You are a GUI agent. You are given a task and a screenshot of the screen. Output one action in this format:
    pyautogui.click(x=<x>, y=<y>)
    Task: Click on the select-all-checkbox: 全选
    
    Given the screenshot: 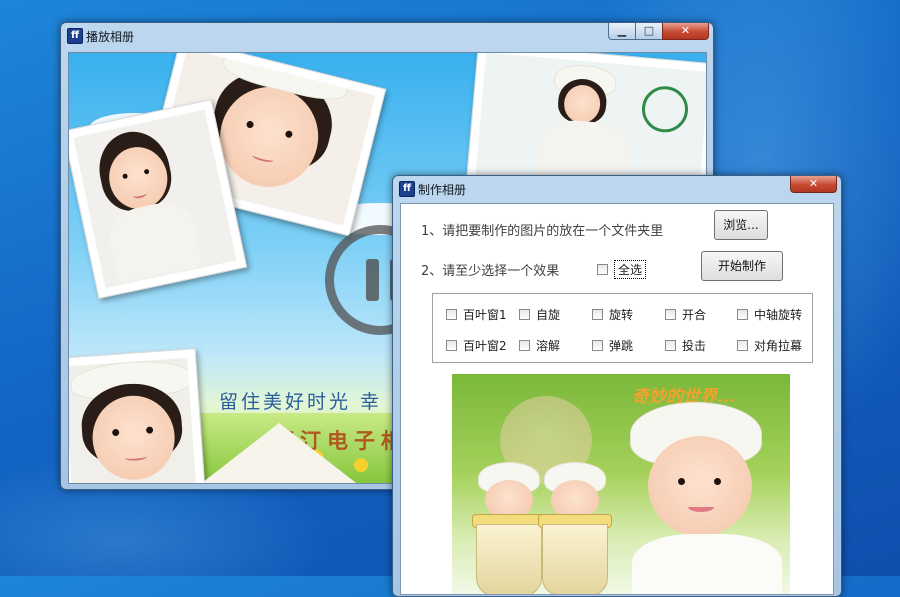 What is the action you would take?
    pyautogui.click(x=622, y=269)
    